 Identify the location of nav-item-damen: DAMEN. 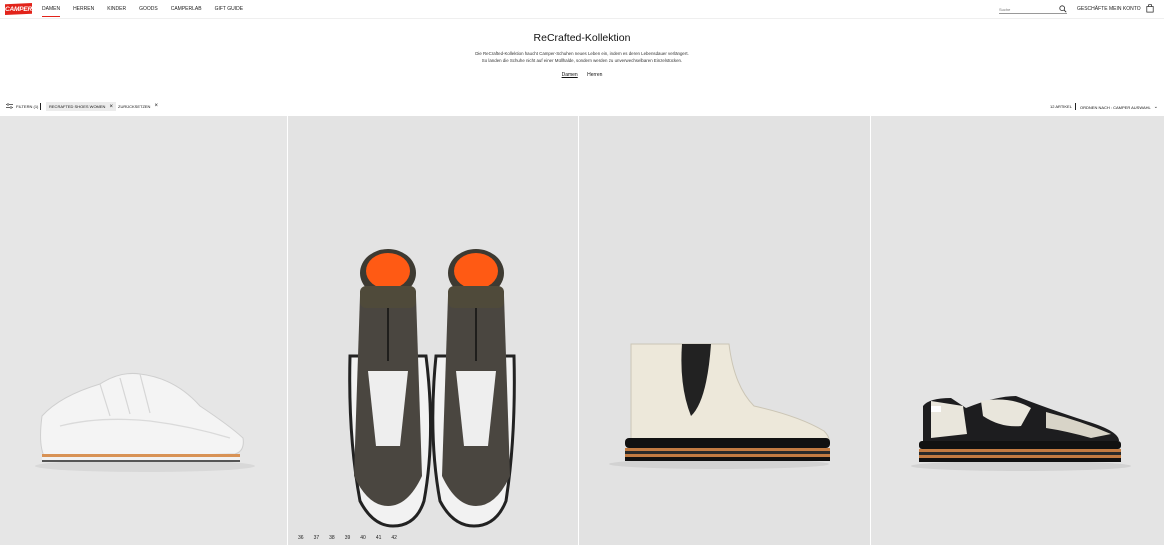
(51, 9).